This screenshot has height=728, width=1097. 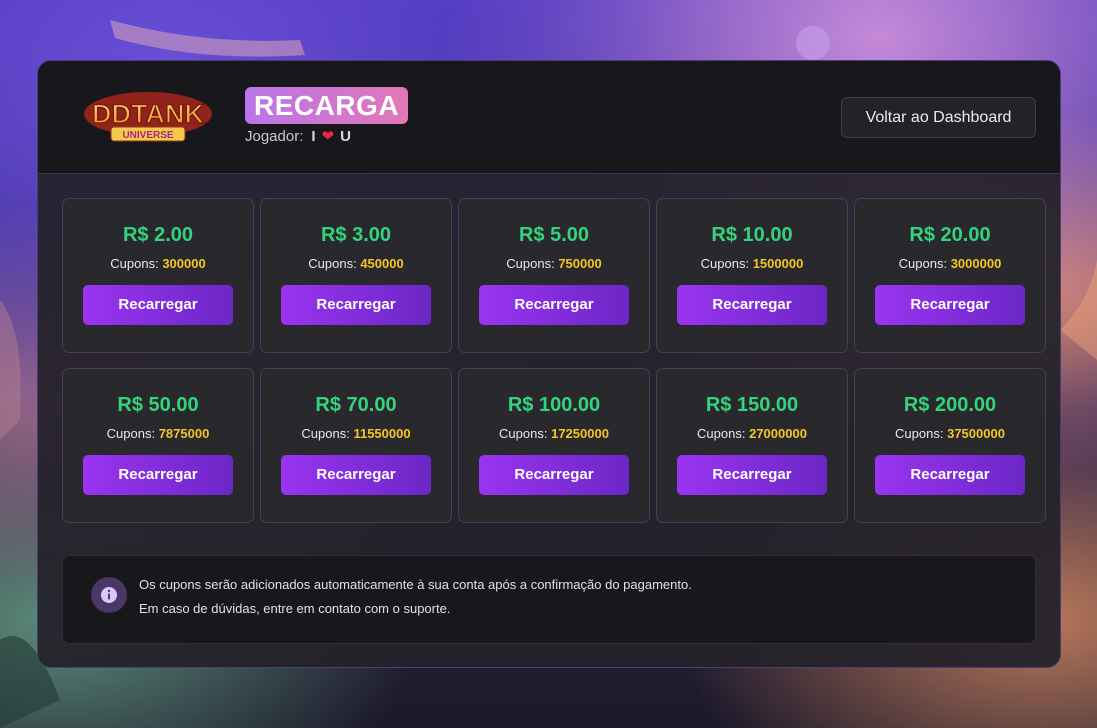 What do you see at coordinates (345, 136) in the screenshot?
I see `player-name-right: U` at bounding box center [345, 136].